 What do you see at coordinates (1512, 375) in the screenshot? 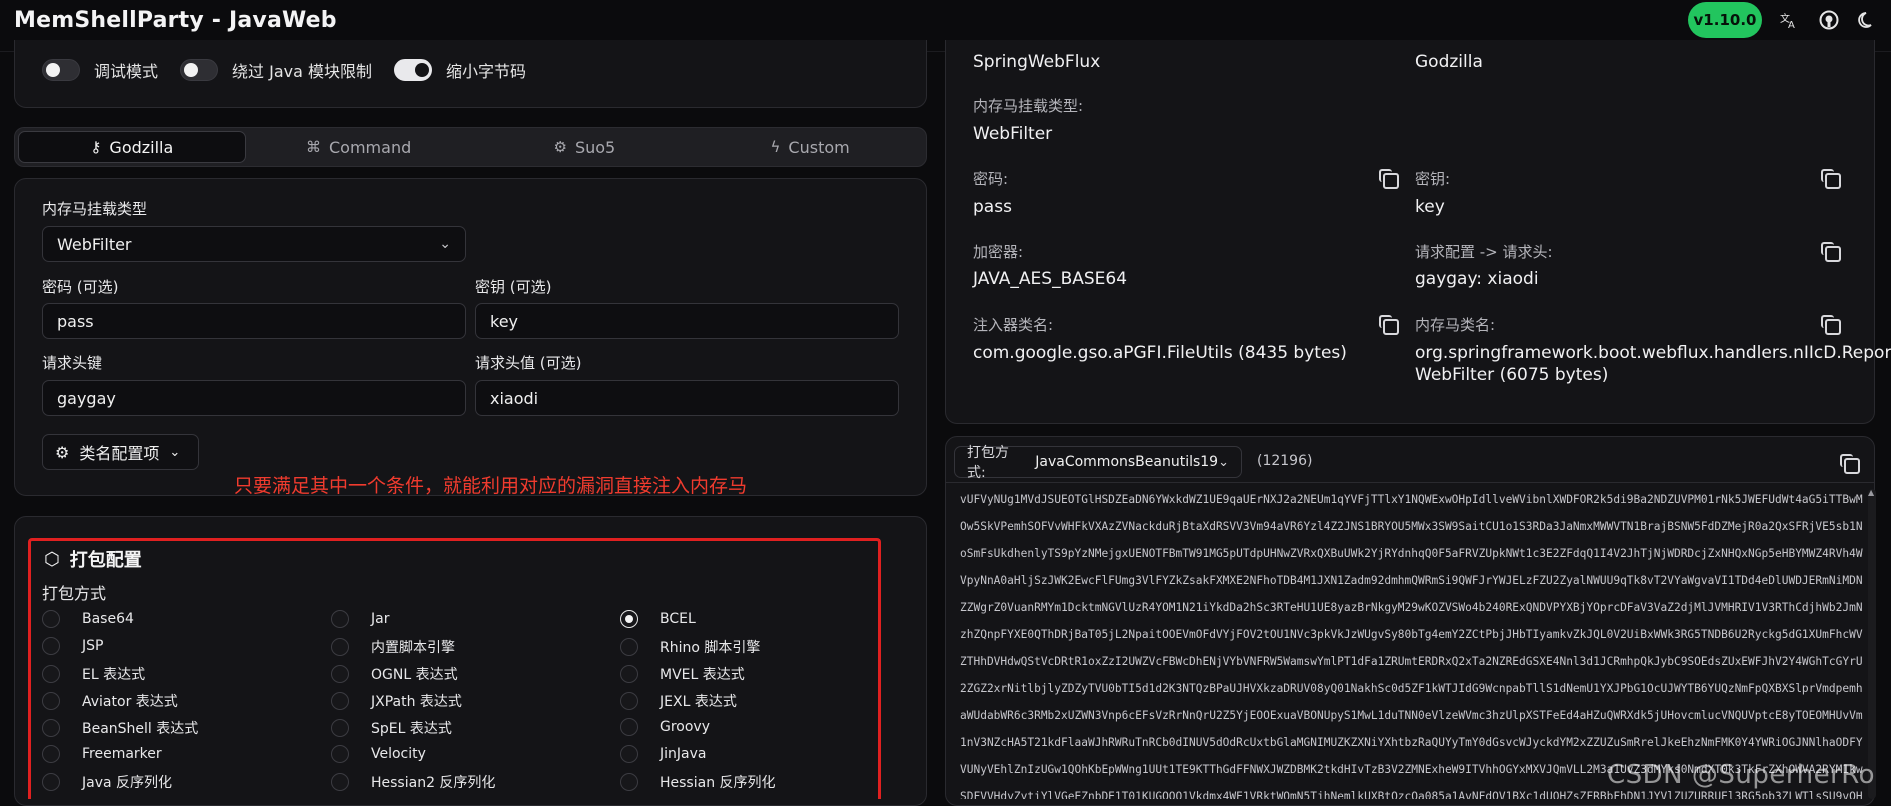
I see `info-shell-value-line2: WebFilter (6075 bytes)` at bounding box center [1512, 375].